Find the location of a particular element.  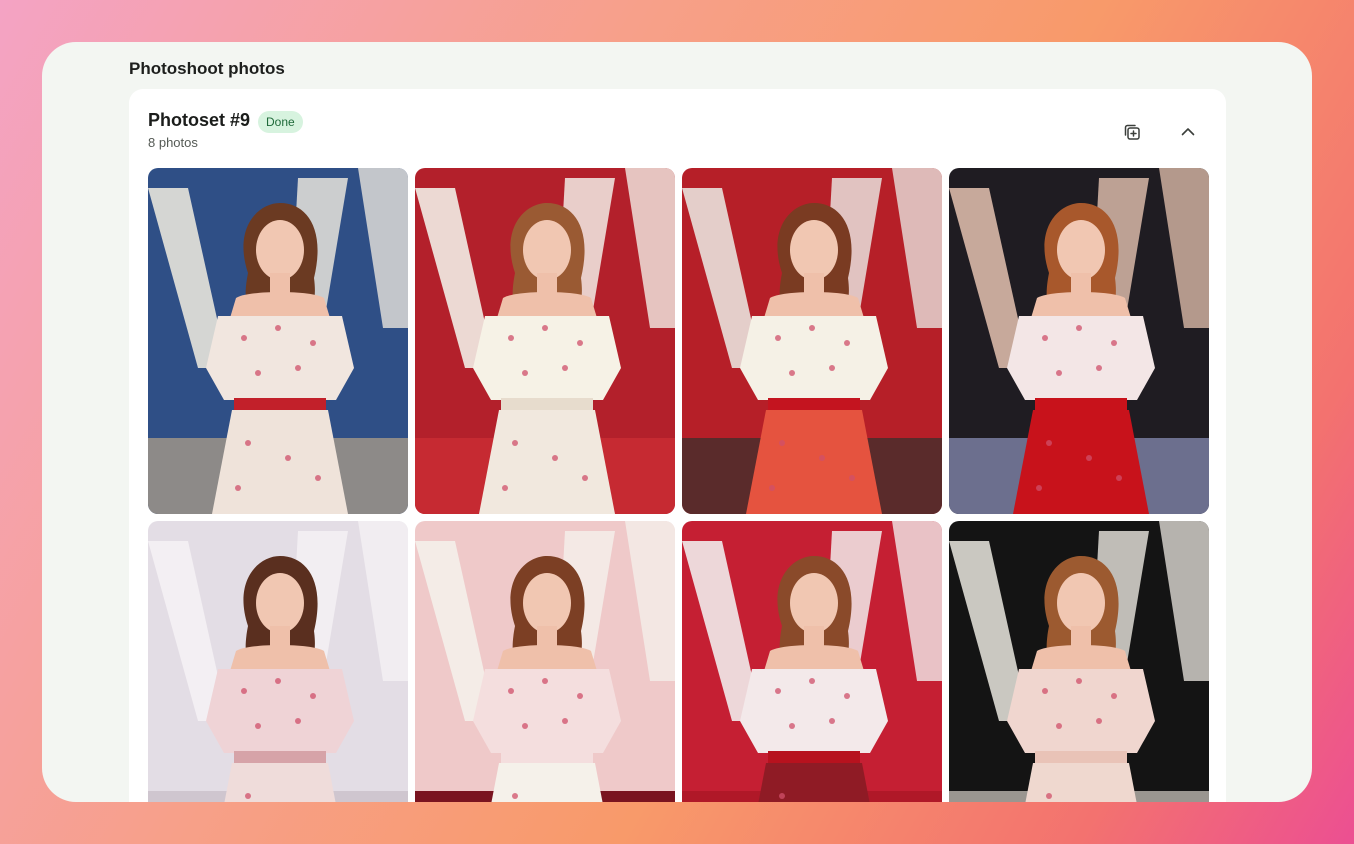

section-title: Photoshoot photos is located at coordinates (207, 68).